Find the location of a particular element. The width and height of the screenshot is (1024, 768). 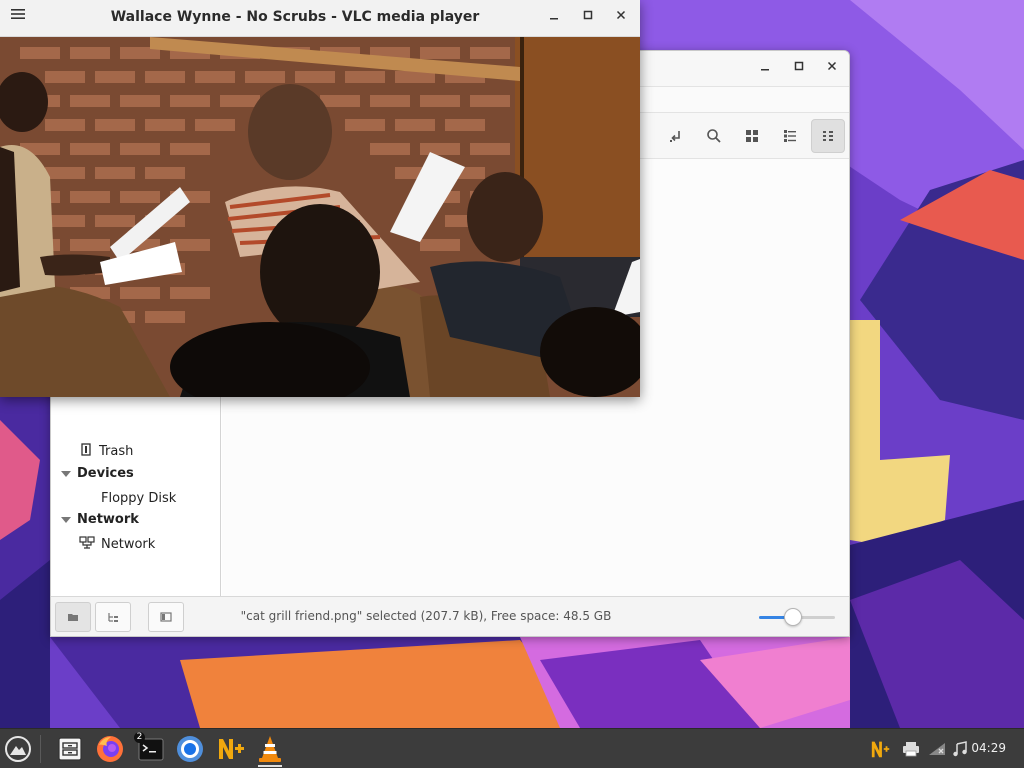

terminal-icon: 2 is located at coordinates (150, 749).